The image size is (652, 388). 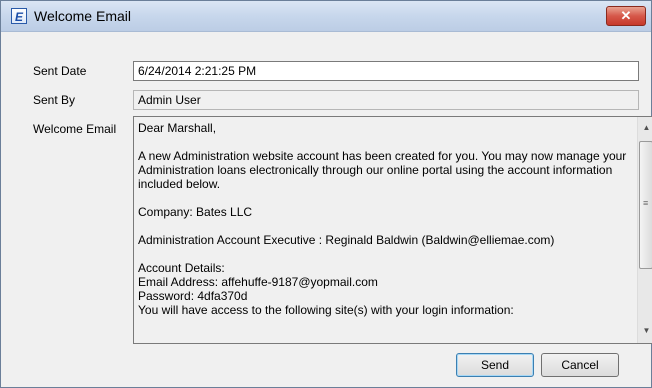 I want to click on window-title: Welcome Email, so click(x=82, y=16).